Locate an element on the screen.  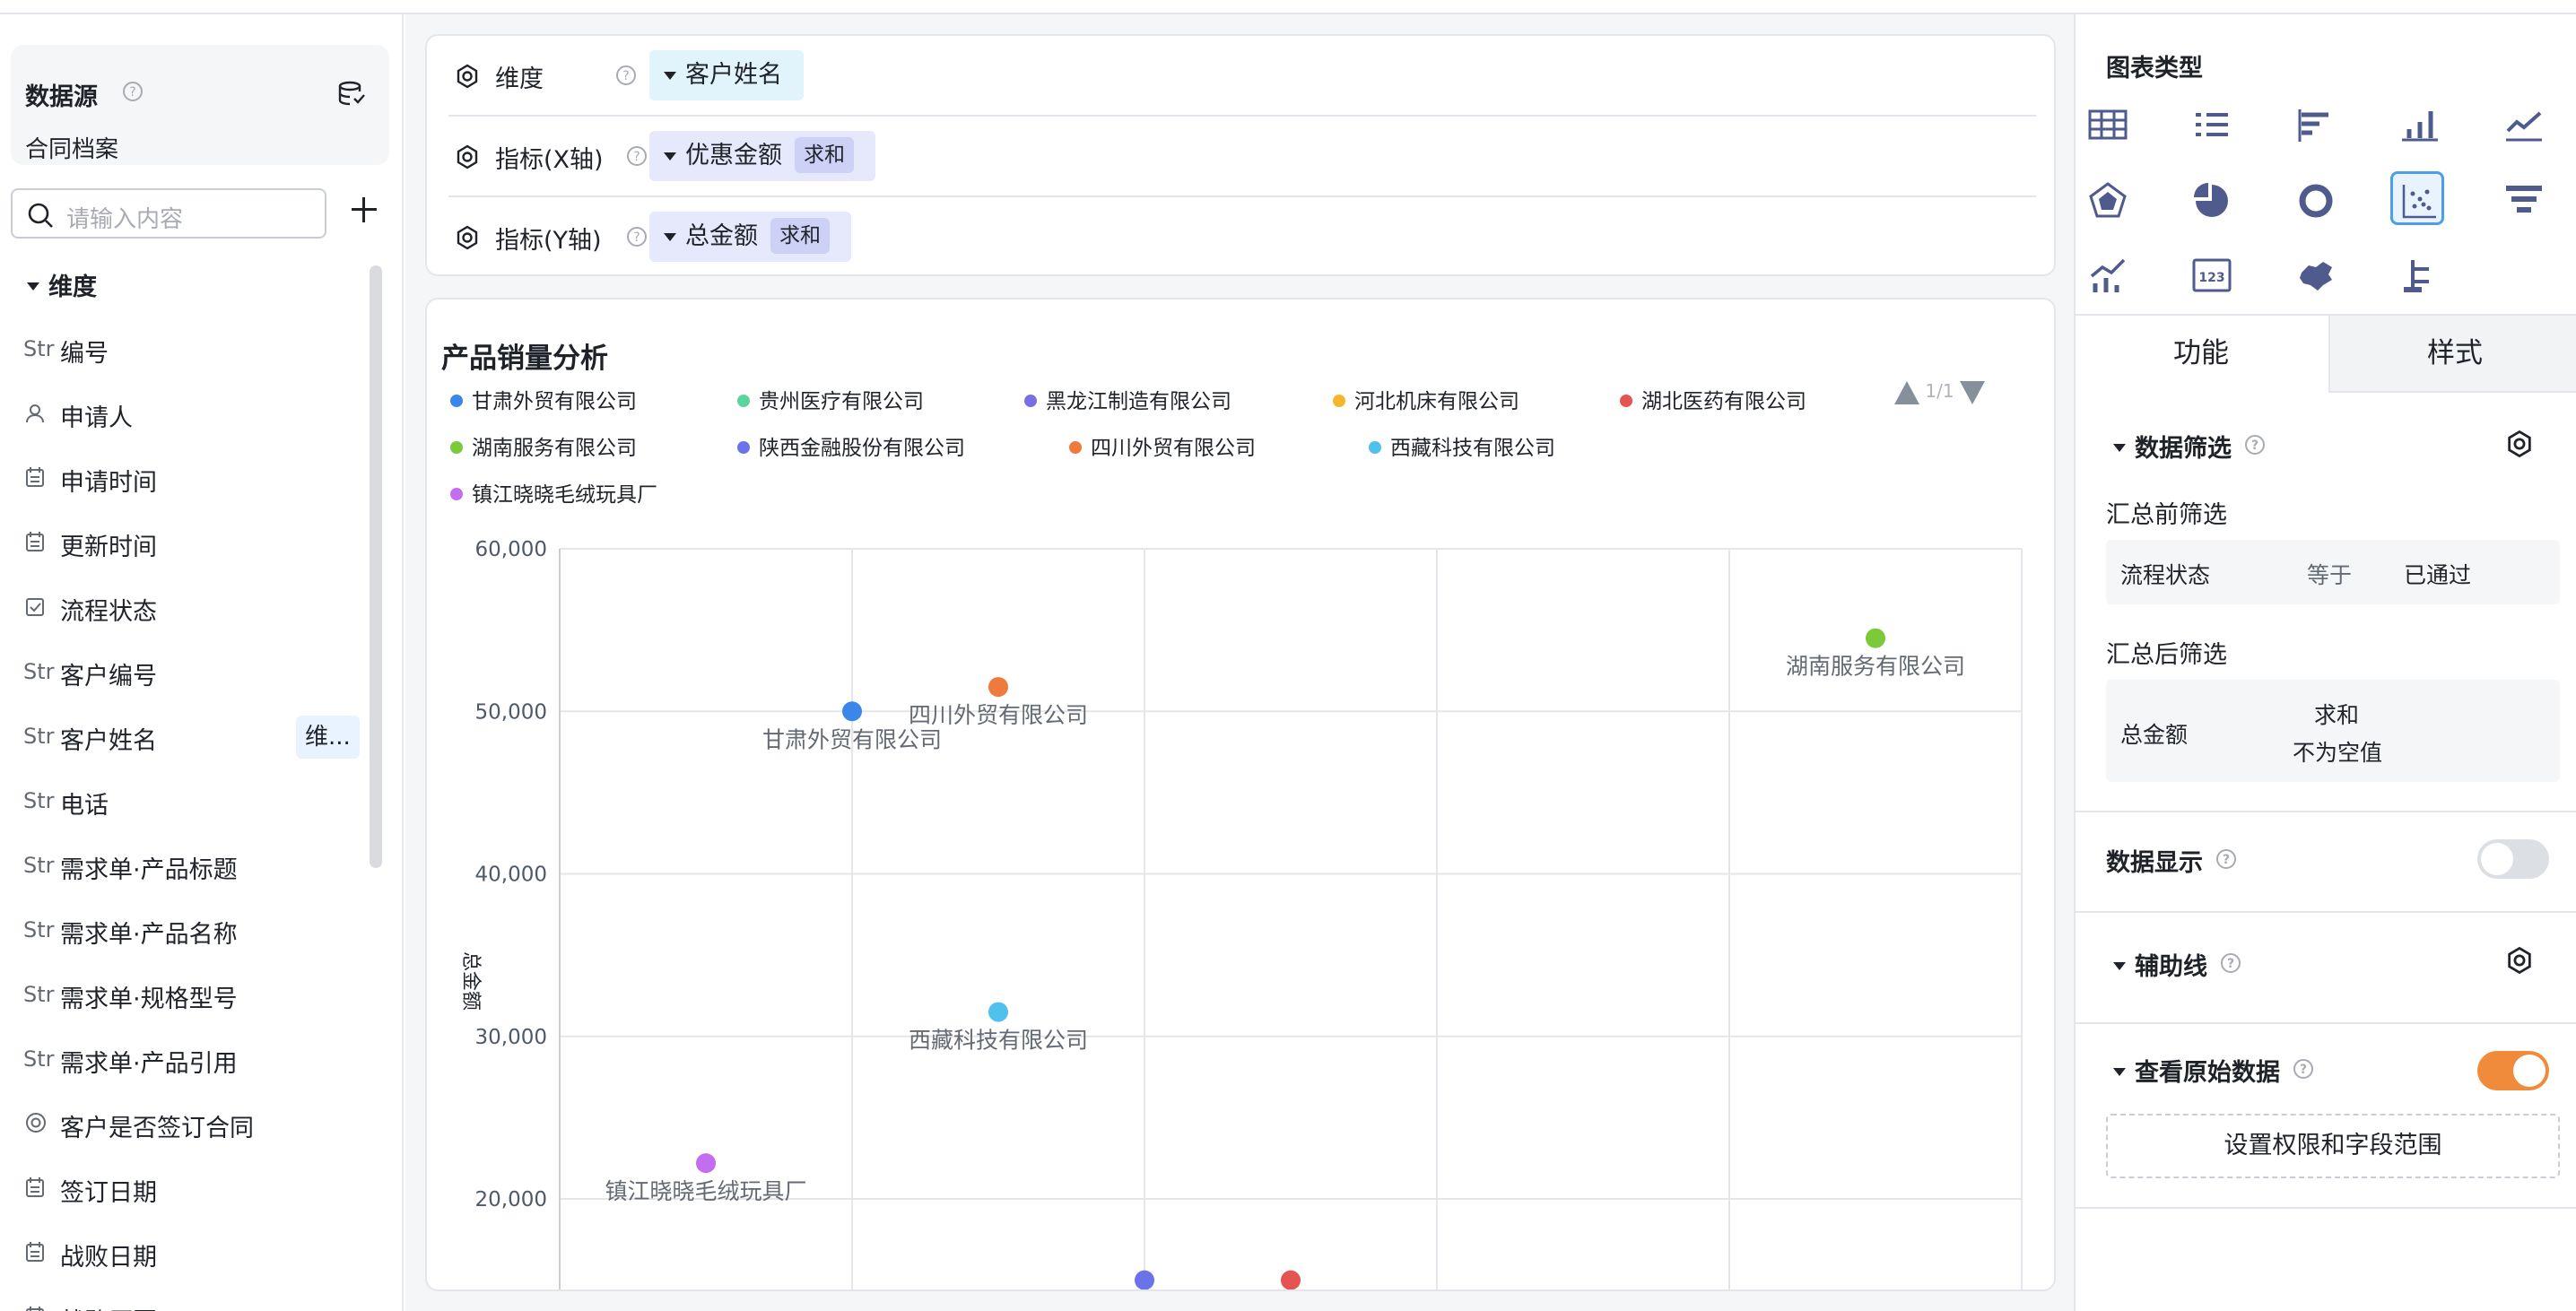
filter-field: 总金额 is located at coordinates (2154, 735).